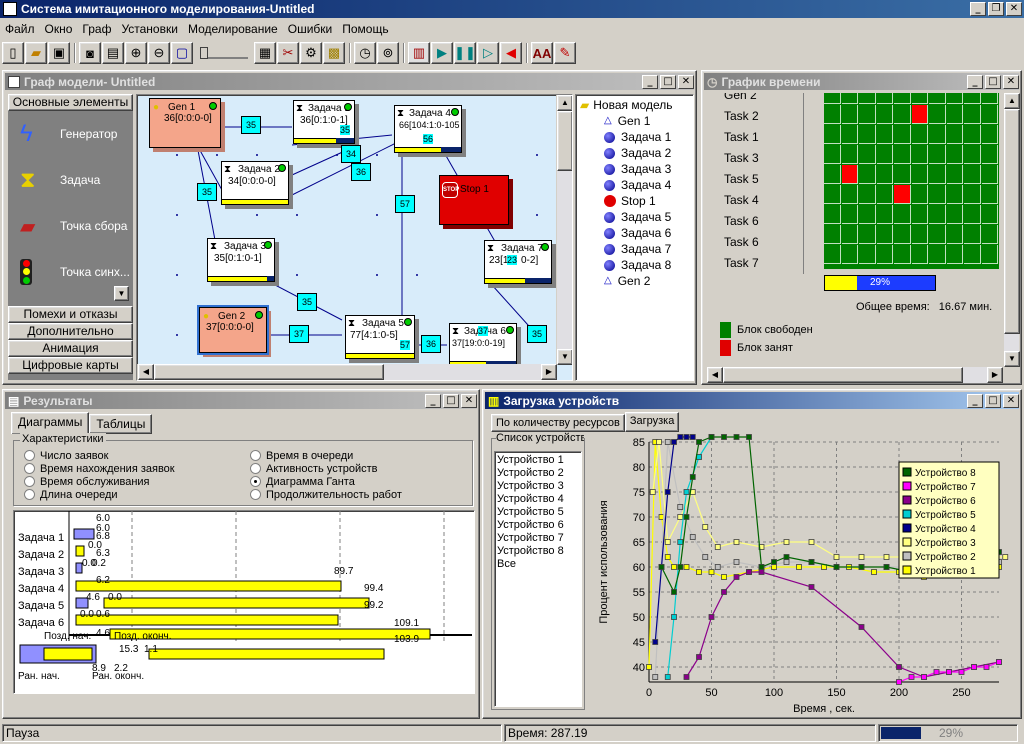 The image size is (1024, 744). What do you see at coordinates (326, 494) in the screenshot?
I see `radio-duration: Продолжительность работ` at bounding box center [326, 494].